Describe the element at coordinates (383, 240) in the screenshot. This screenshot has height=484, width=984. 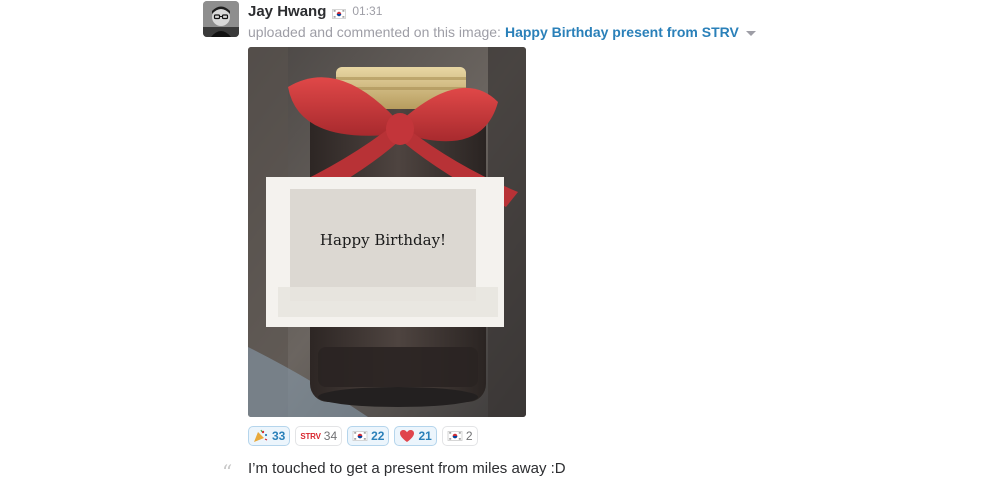
I see `card-label-text: Happy Birthday!` at that location.